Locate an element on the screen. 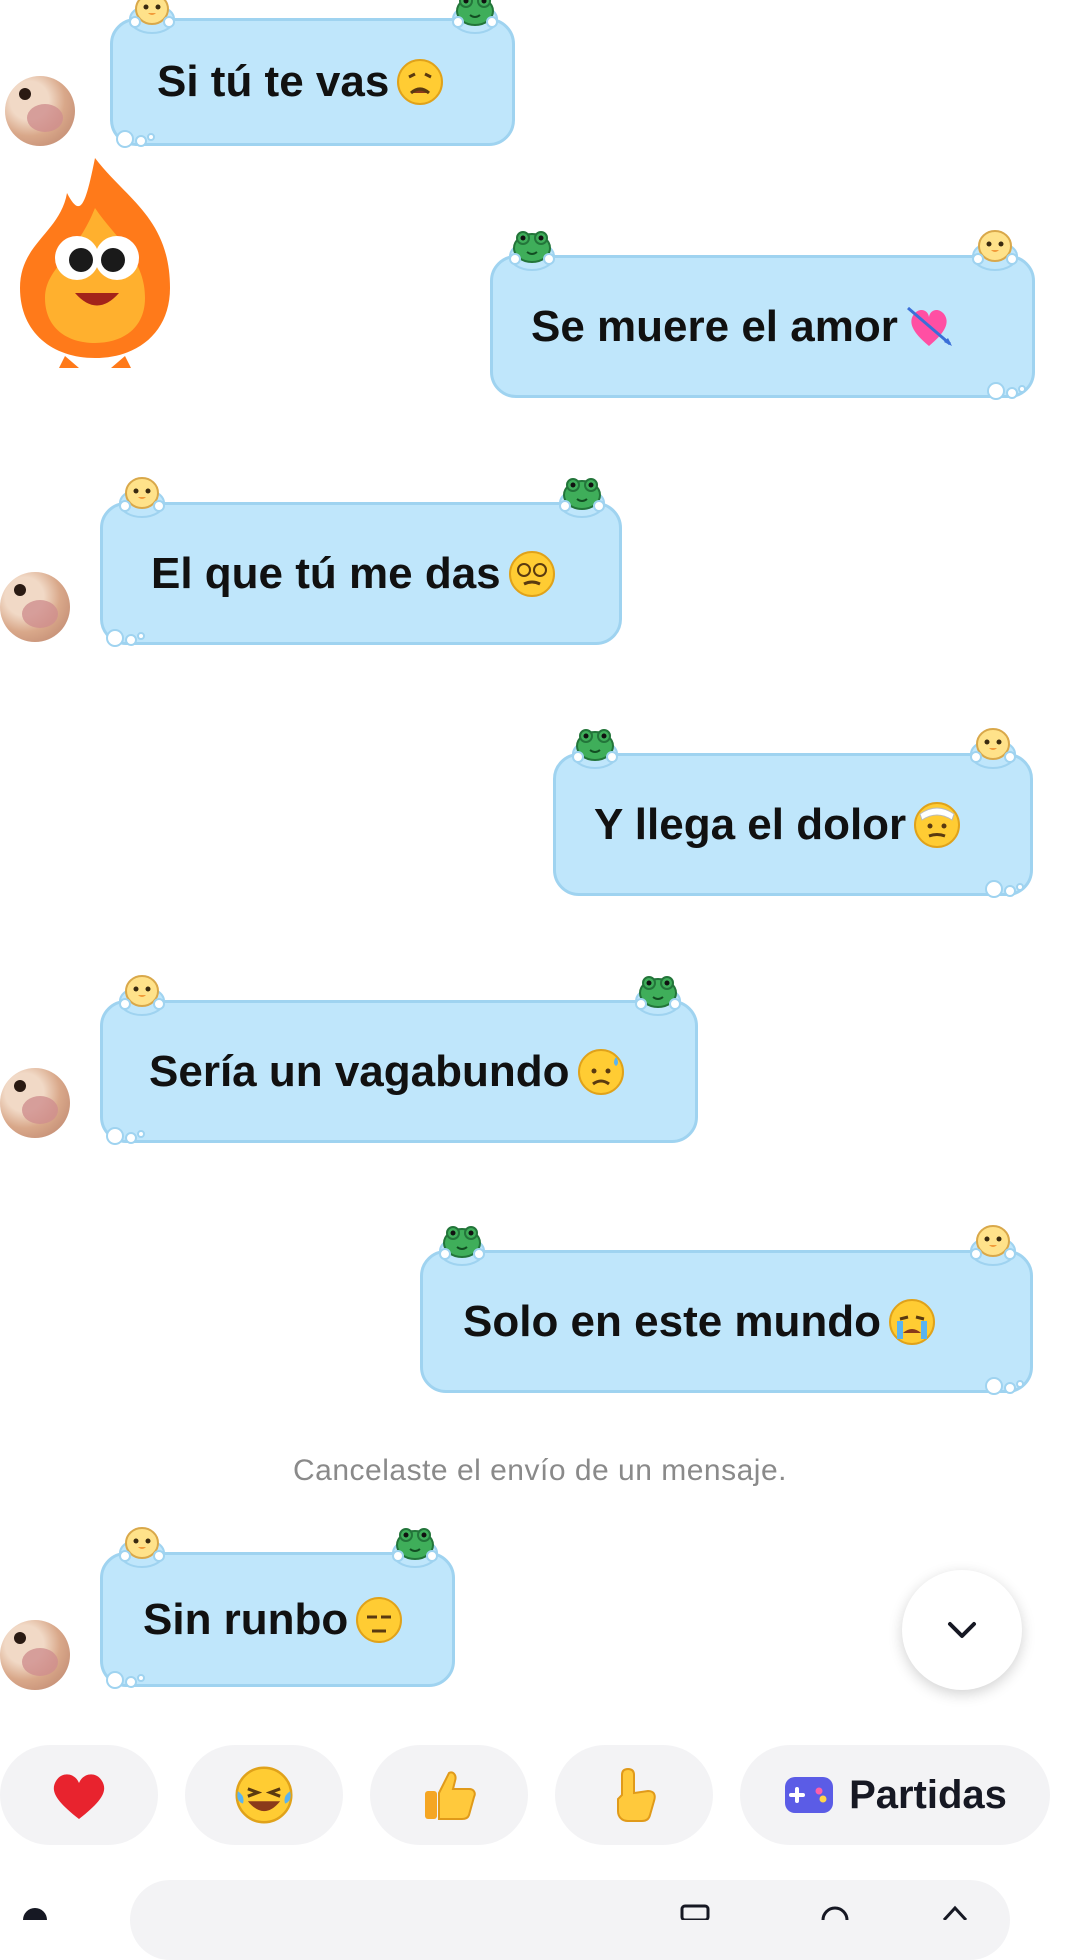 This screenshot has height=1960, width=1080. laughing-tears-icon is located at coordinates (264, 1795).